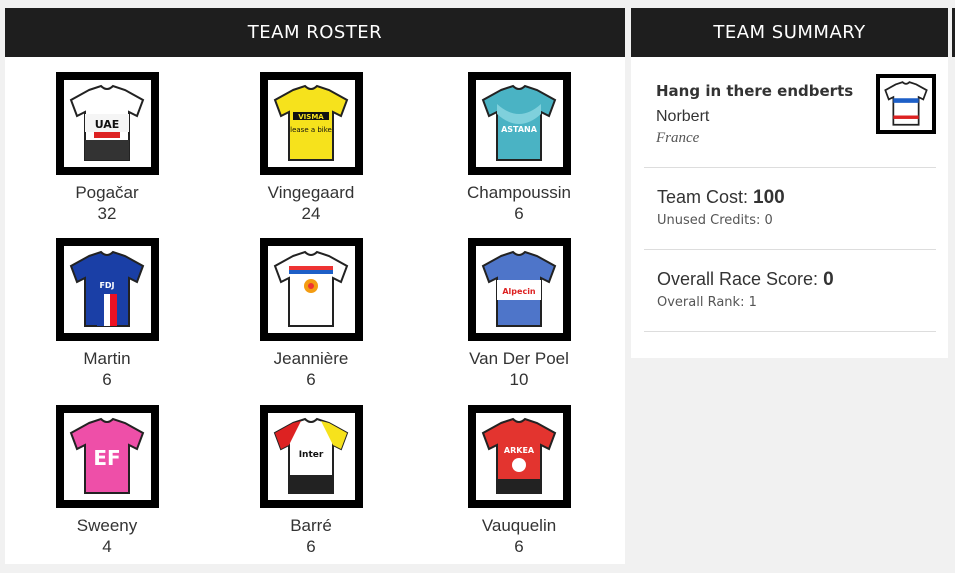  I want to click on rider-card-champoussin: ASTANA Champoussin 6, so click(519, 148).